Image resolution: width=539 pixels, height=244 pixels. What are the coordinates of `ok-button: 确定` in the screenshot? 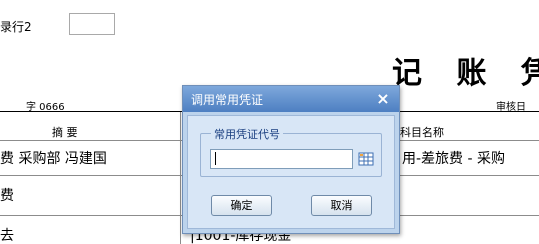 It's located at (241, 205).